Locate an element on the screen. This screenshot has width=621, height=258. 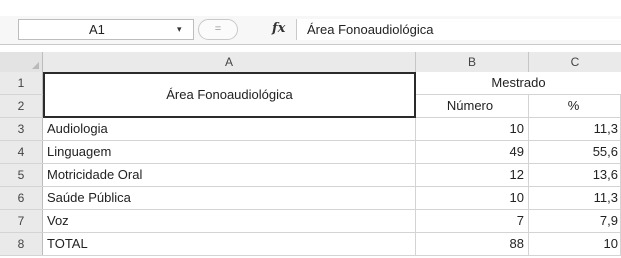
row-header: 6 is located at coordinates (21, 198).